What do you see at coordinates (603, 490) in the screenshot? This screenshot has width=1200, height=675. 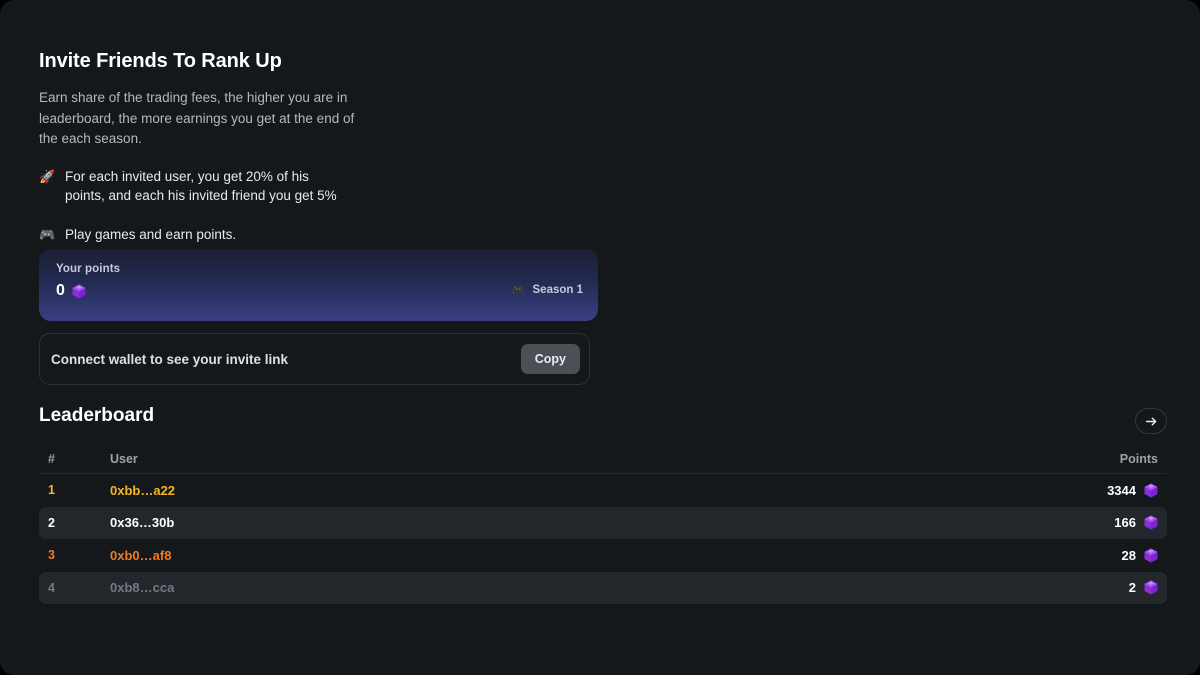 I see `table-row: 1 0xbb…a22 3344` at bounding box center [603, 490].